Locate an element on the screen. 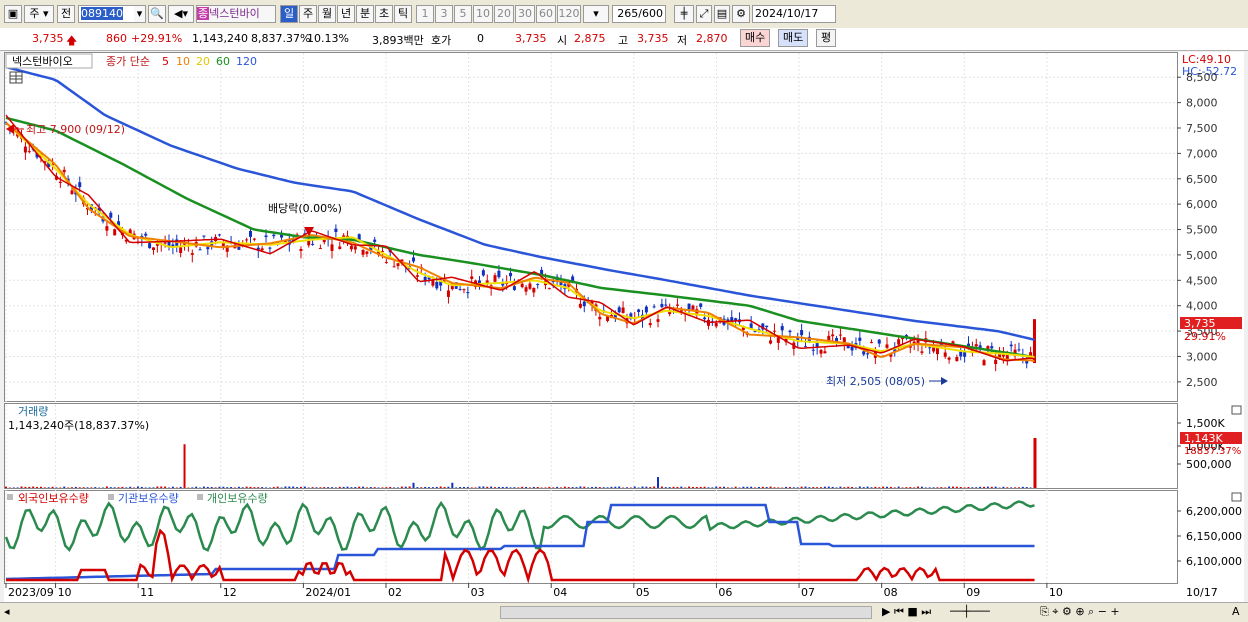 Image resolution: width=1248 pixels, height=622 pixels. tool-icons: ⎘ ⌖ ⚙ ⊕ ⌕ − + is located at coordinates (1080, 612).